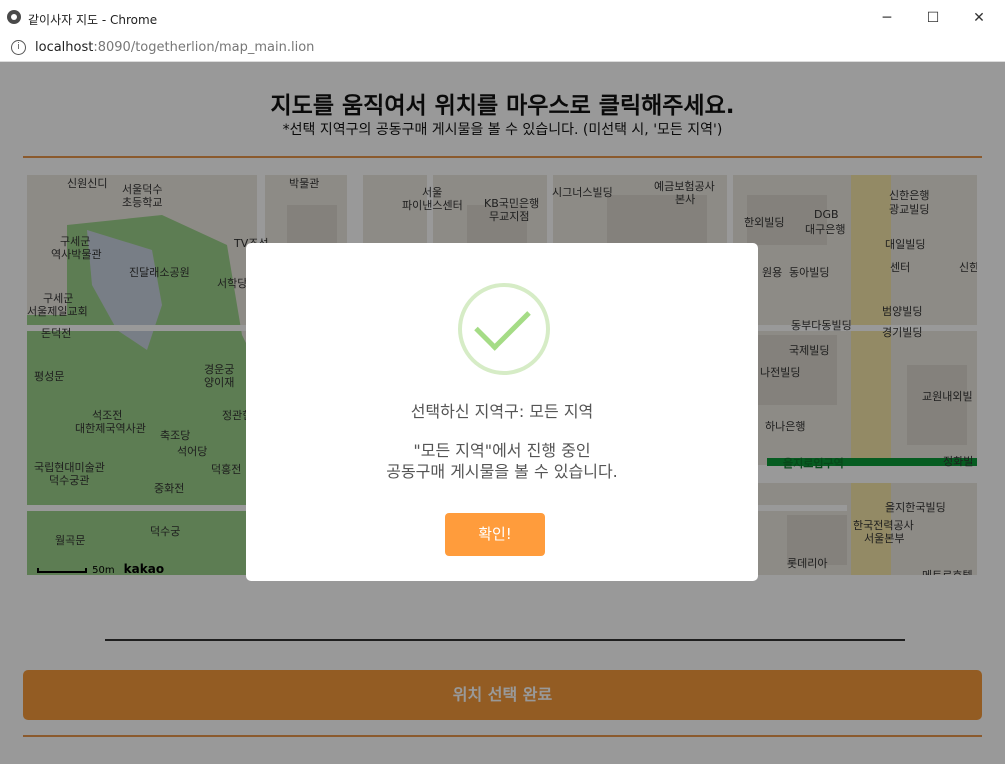 The width and height of the screenshot is (1005, 764). I want to click on maximize-icon: ☐, so click(933, 18).